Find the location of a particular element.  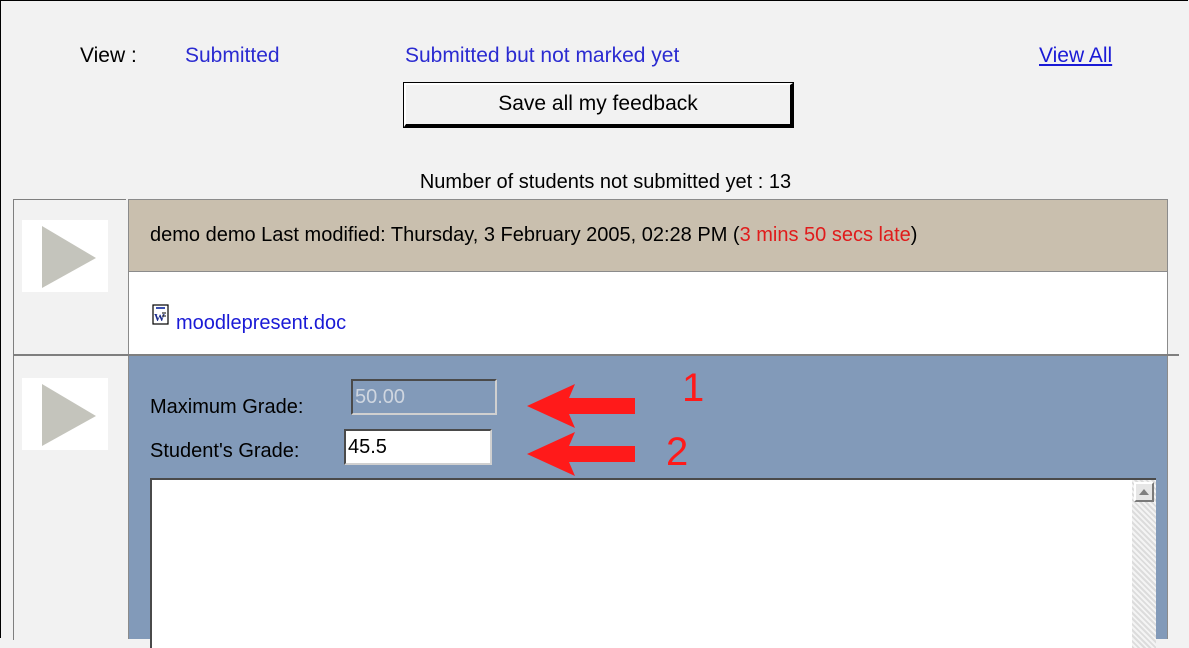

student-grade-label: Student's Grade: is located at coordinates (225, 451).